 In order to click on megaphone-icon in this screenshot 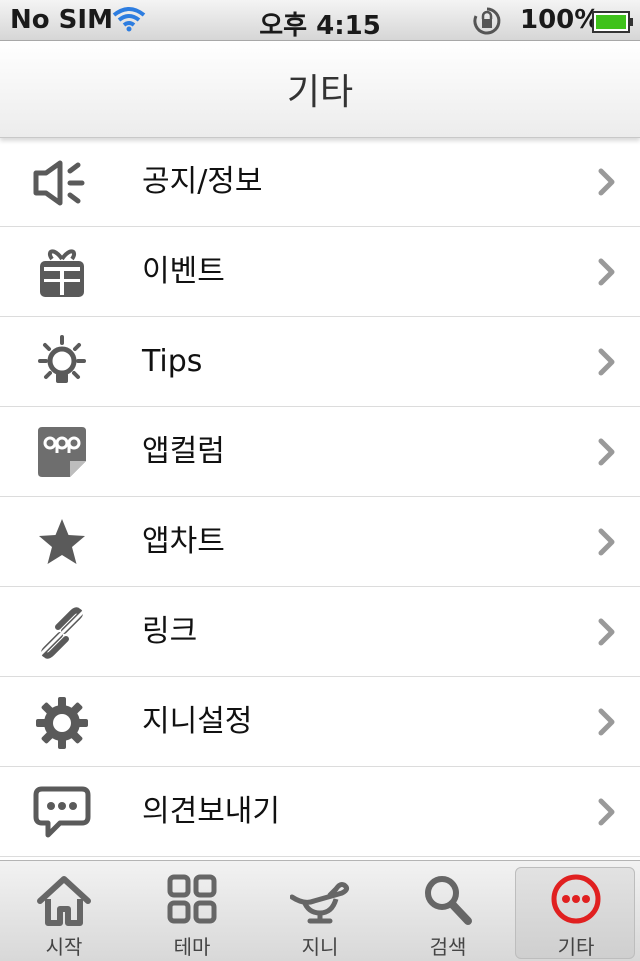, I will do `click(62, 183)`.